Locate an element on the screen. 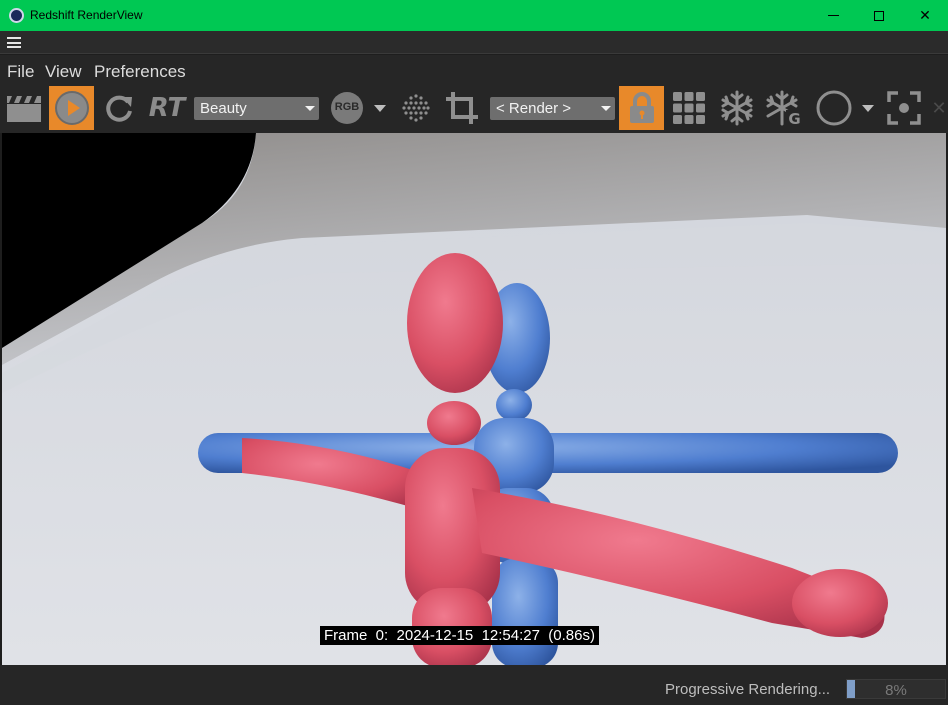 The image size is (948, 705). refresh-button is located at coordinates (119, 108).